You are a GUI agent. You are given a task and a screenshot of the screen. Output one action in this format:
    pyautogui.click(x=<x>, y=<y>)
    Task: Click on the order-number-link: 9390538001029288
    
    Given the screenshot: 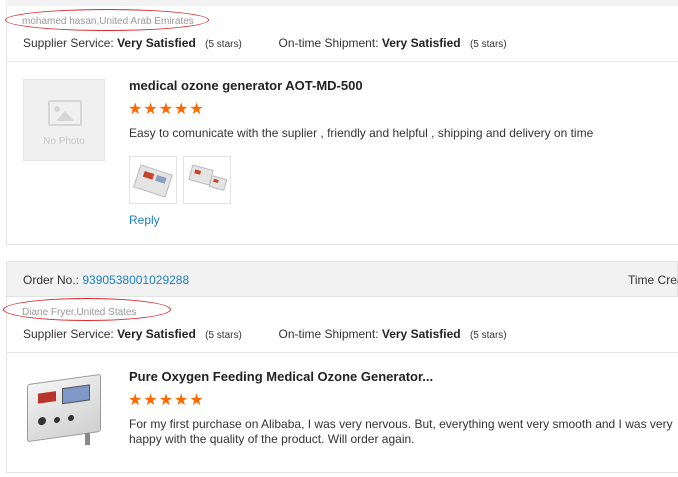 What is the action you would take?
    pyautogui.click(x=135, y=280)
    